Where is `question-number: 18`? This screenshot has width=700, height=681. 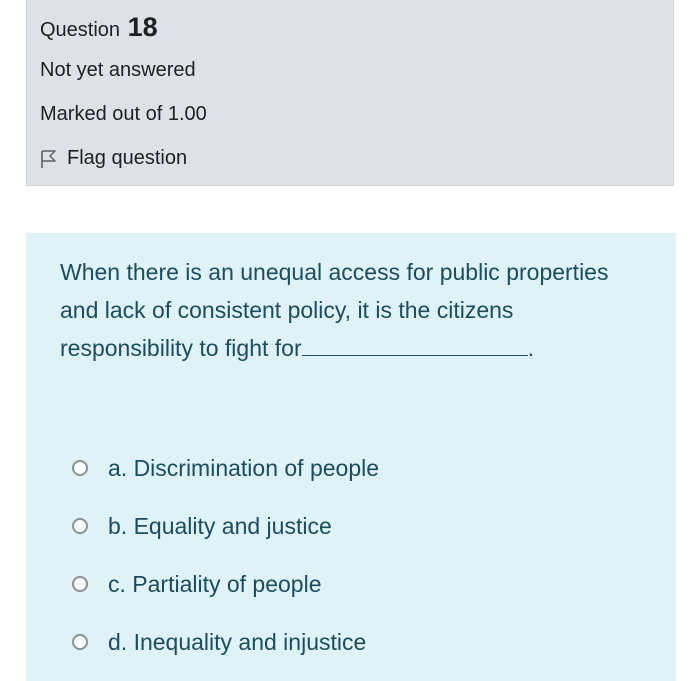
question-number: 18 is located at coordinates (142, 27).